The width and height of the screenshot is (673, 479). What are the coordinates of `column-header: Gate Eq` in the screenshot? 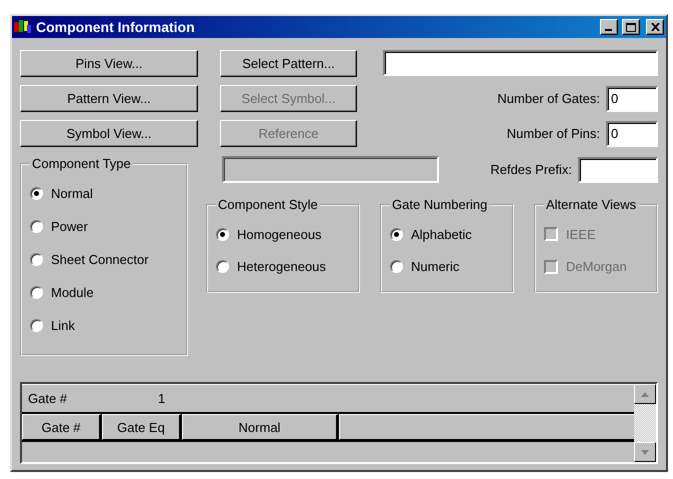 It's located at (142, 427).